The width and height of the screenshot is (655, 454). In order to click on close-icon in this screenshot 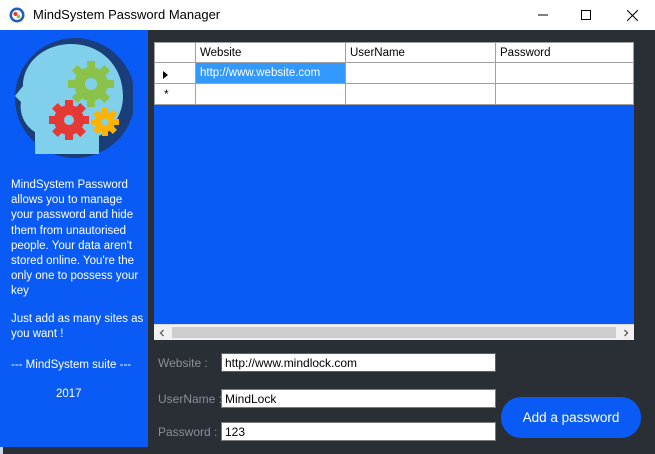, I will do `click(632, 15)`.